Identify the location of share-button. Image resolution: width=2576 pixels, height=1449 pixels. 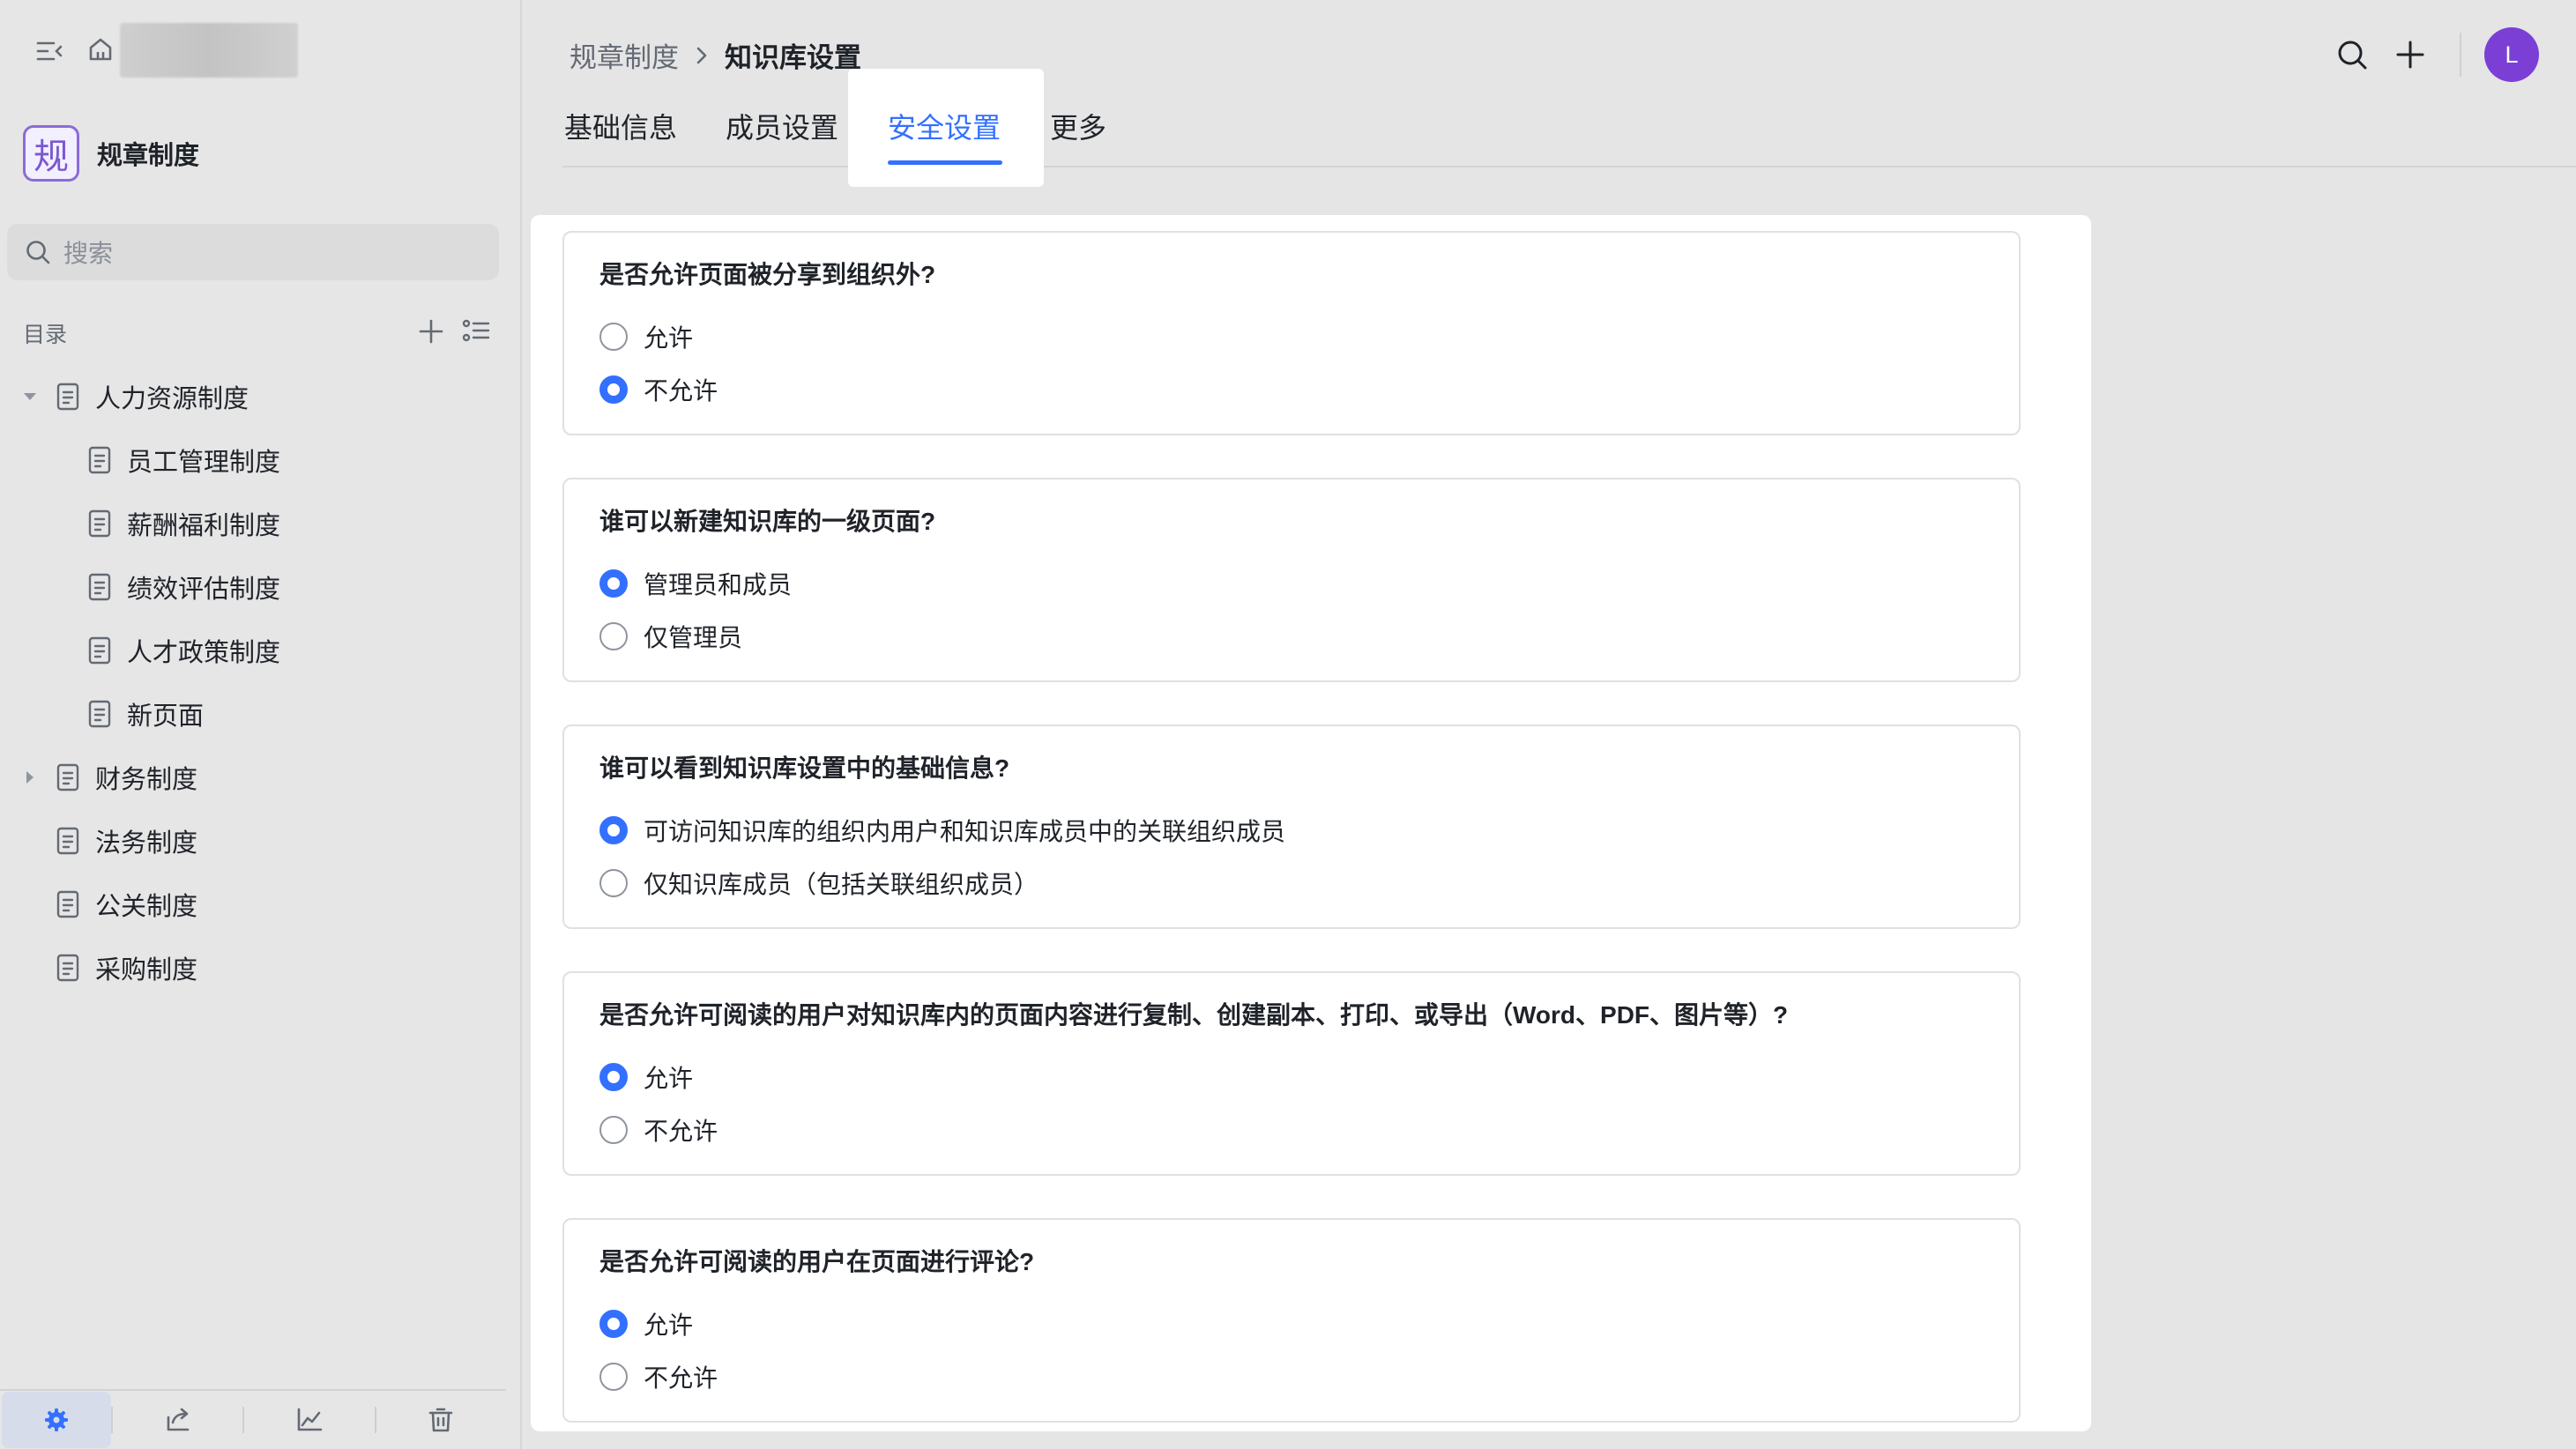
(177, 1420).